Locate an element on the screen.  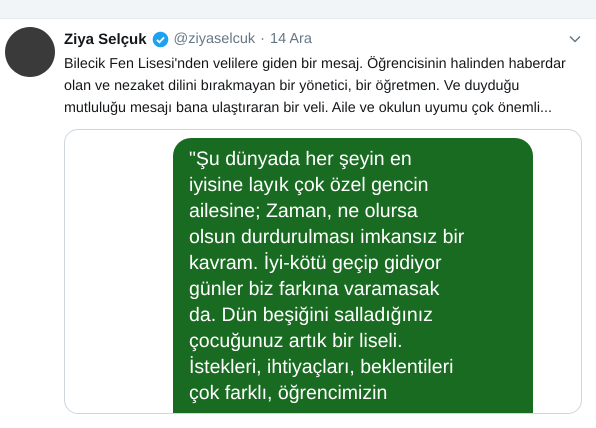
tweet-date: 14 Ara is located at coordinates (291, 39).